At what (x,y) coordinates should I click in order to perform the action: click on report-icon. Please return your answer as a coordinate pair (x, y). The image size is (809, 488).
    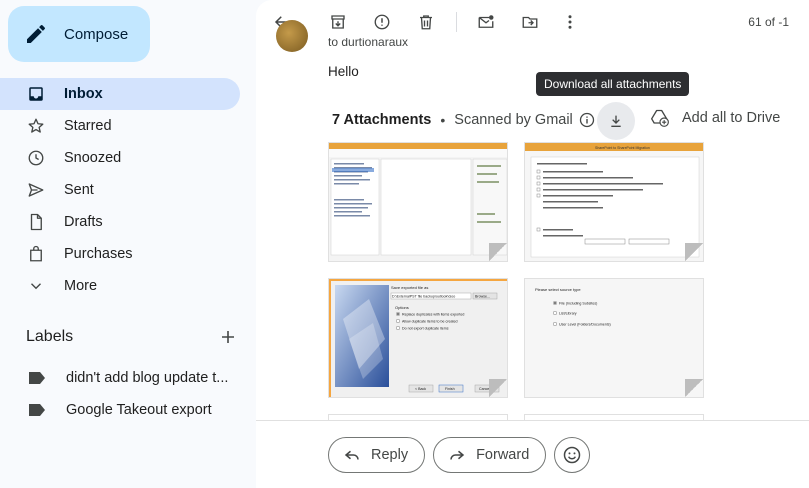
    Looking at the image, I should click on (382, 22).